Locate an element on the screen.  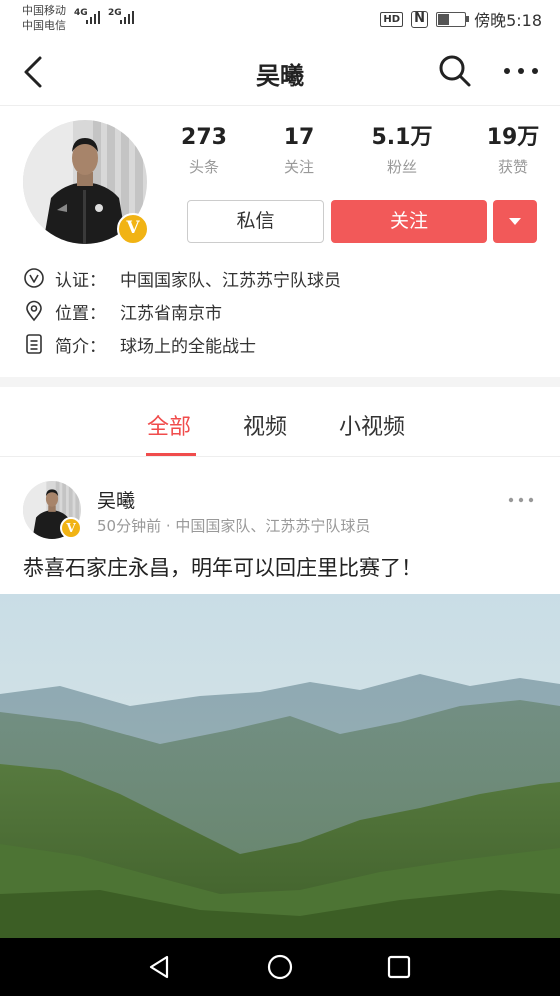
stat-label: 获赞 is located at coordinates (512, 167).